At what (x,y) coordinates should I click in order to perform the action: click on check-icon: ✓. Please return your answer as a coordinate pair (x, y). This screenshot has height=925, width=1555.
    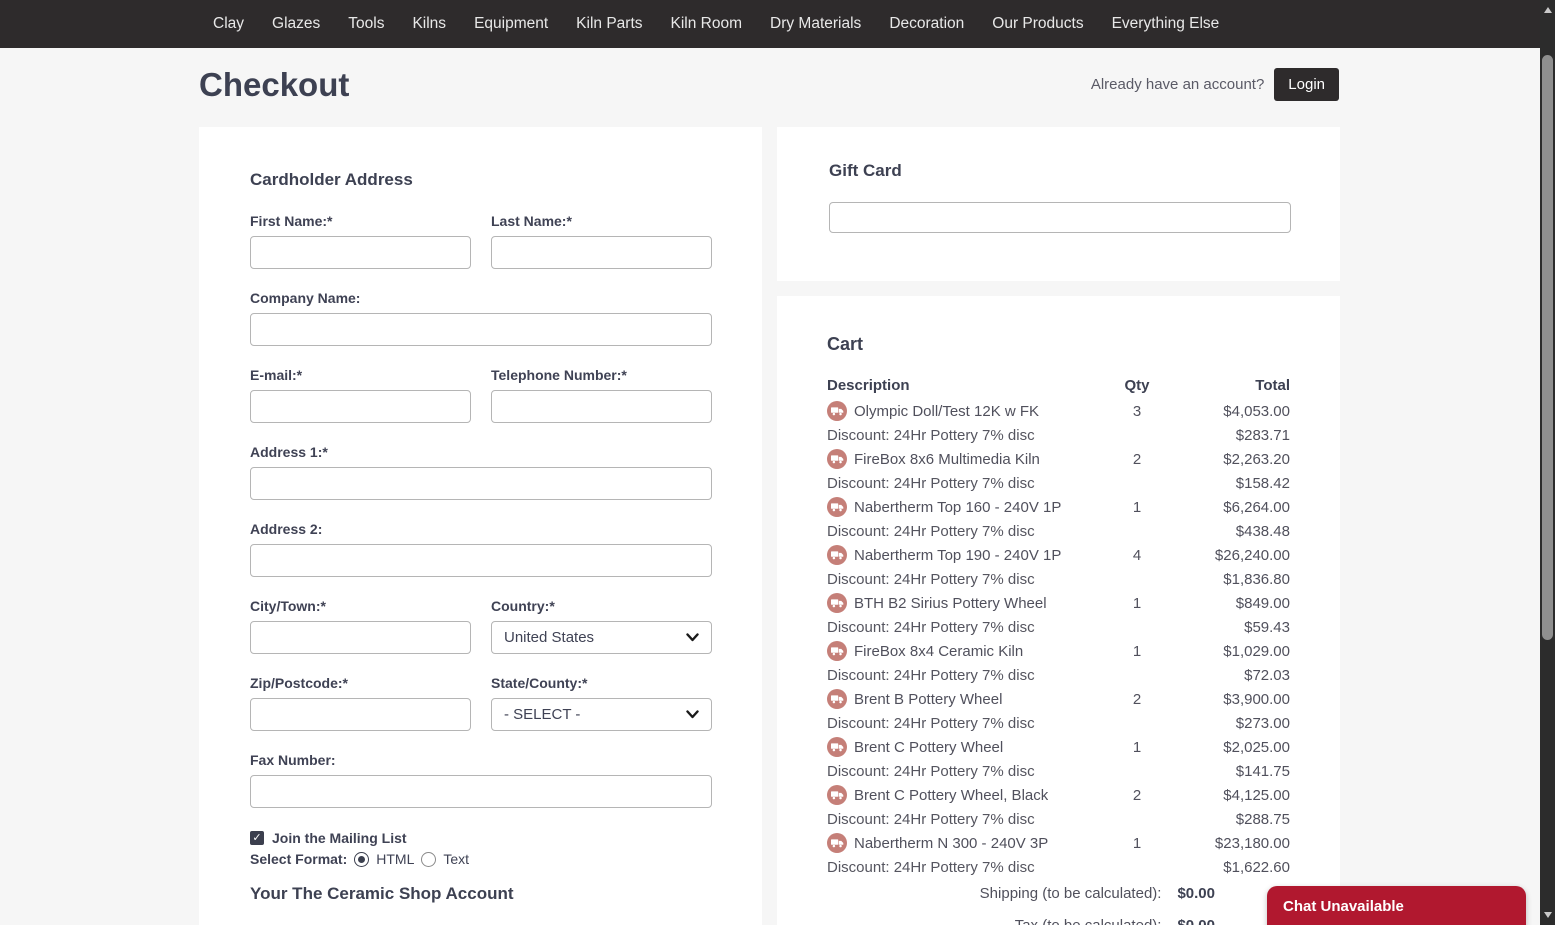
    Looking at the image, I should click on (257, 837).